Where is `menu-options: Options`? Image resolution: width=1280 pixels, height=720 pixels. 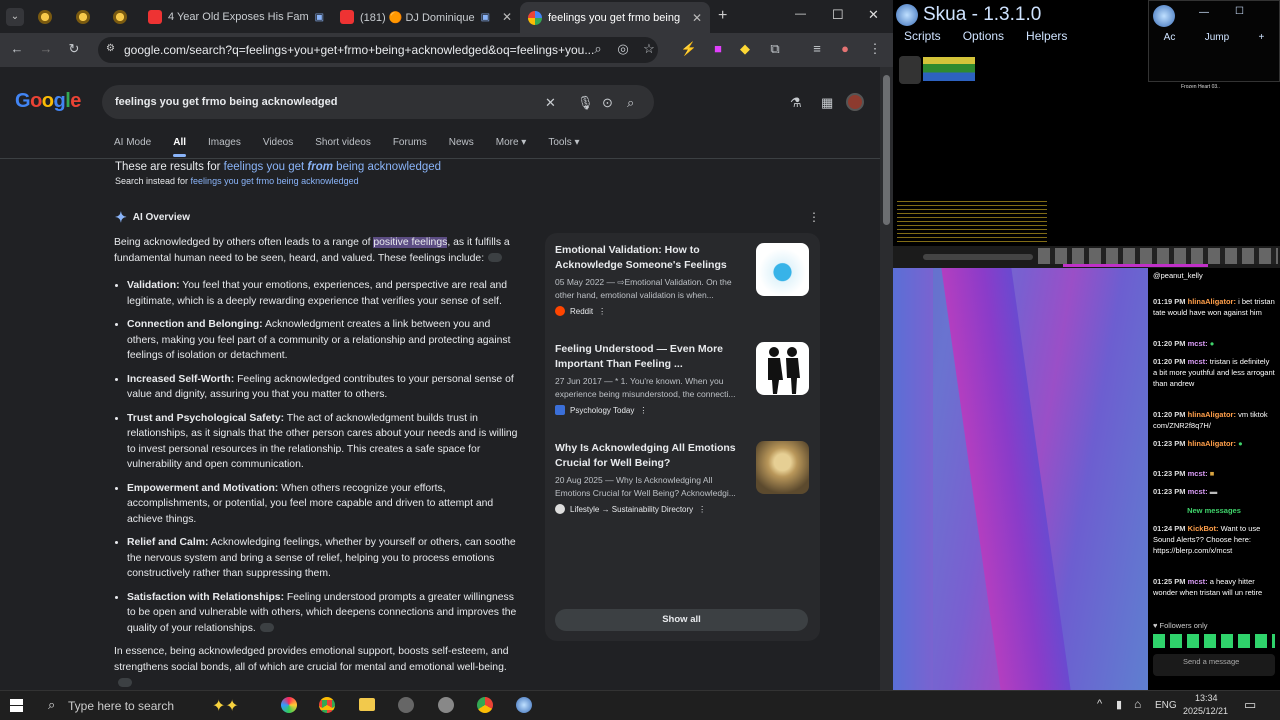 menu-options: Options is located at coordinates (983, 36).